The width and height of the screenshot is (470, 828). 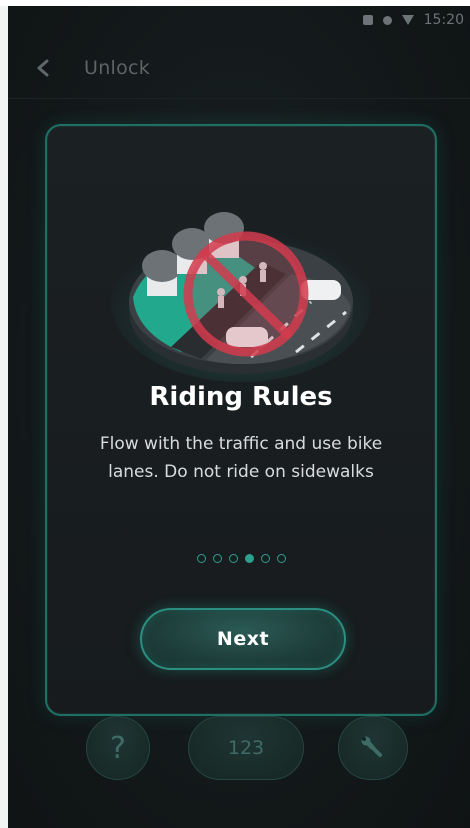 I want to click on wrench-icon, so click(x=371, y=746).